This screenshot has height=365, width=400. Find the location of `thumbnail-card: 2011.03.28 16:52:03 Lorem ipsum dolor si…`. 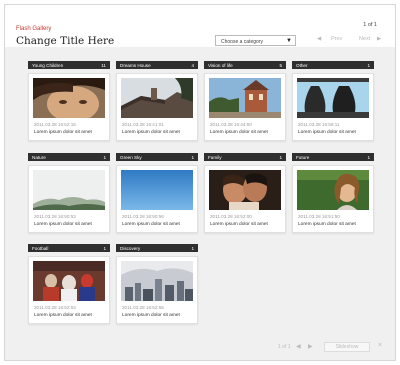

thumbnail-card: 2011.03.28 16:52:03 Lorem ipsum dolor si… is located at coordinates (69, 290).